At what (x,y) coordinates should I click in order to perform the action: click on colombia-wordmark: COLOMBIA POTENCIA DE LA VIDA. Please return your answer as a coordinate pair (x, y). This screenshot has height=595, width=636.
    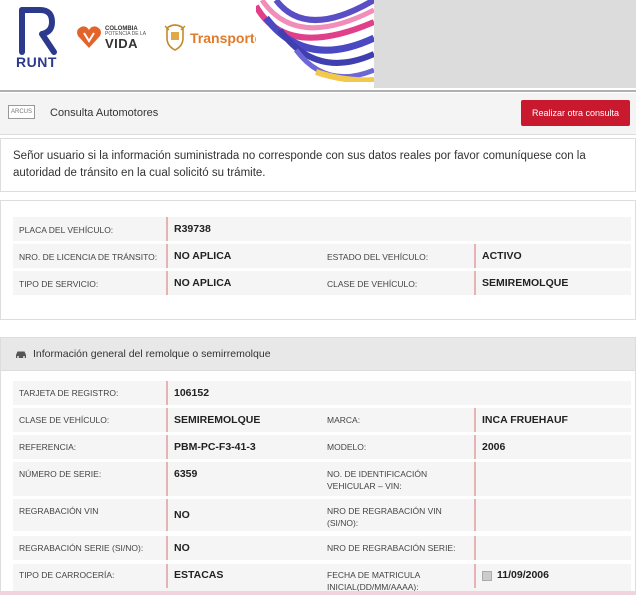
    Looking at the image, I should click on (125, 38).